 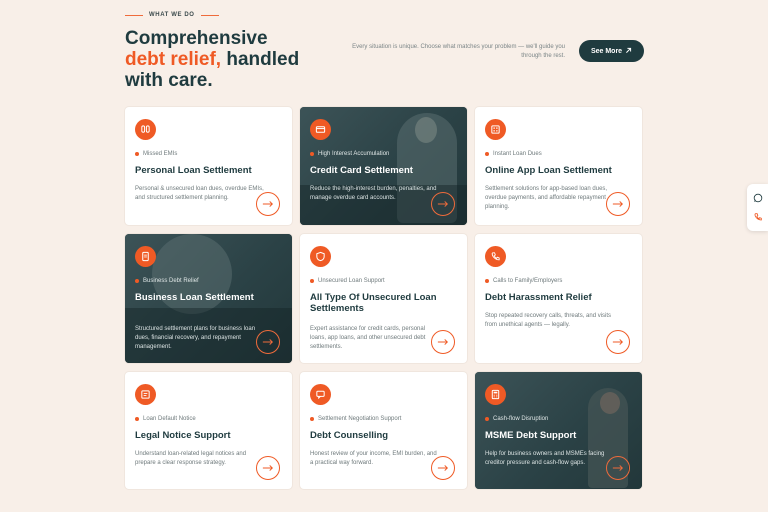 What do you see at coordinates (145, 256) in the screenshot?
I see `document-icon` at bounding box center [145, 256].